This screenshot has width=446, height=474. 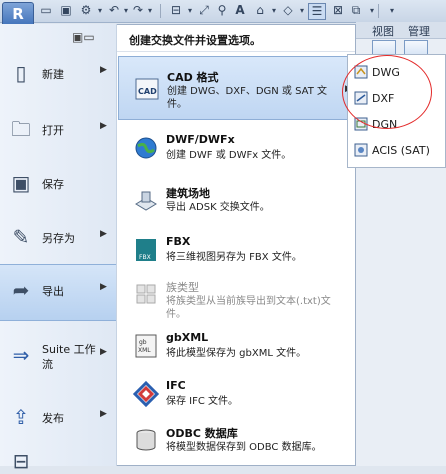 What do you see at coordinates (229, 155) in the screenshot?
I see `export-item-description: 创建 DWF 或 DWFx 文件。` at bounding box center [229, 155].